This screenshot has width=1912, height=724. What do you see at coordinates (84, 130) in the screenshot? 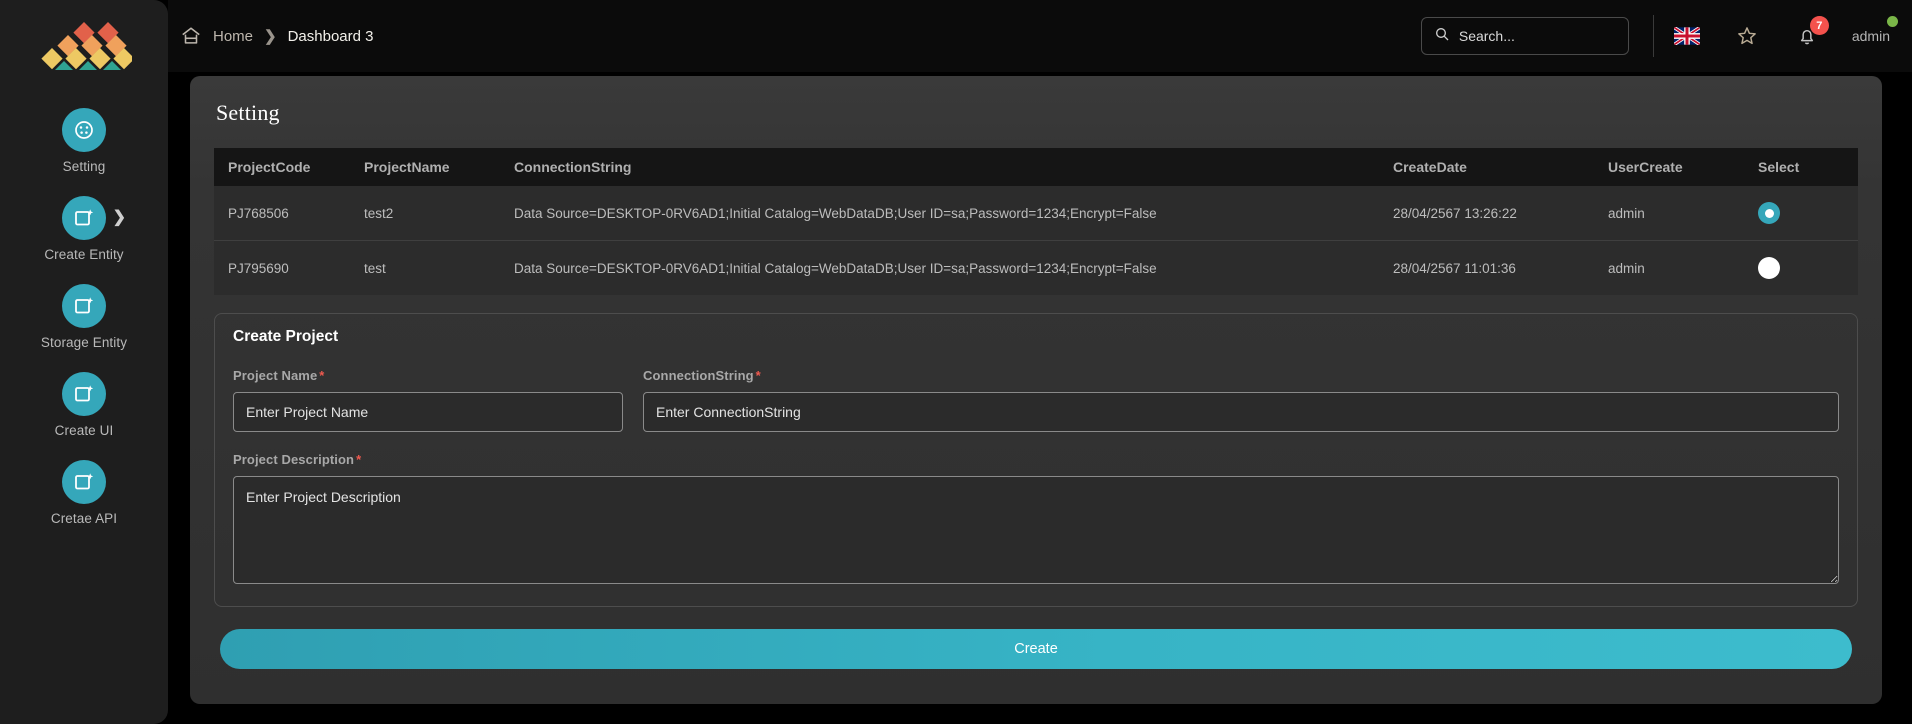
I see `palette-circle-icon` at bounding box center [84, 130].